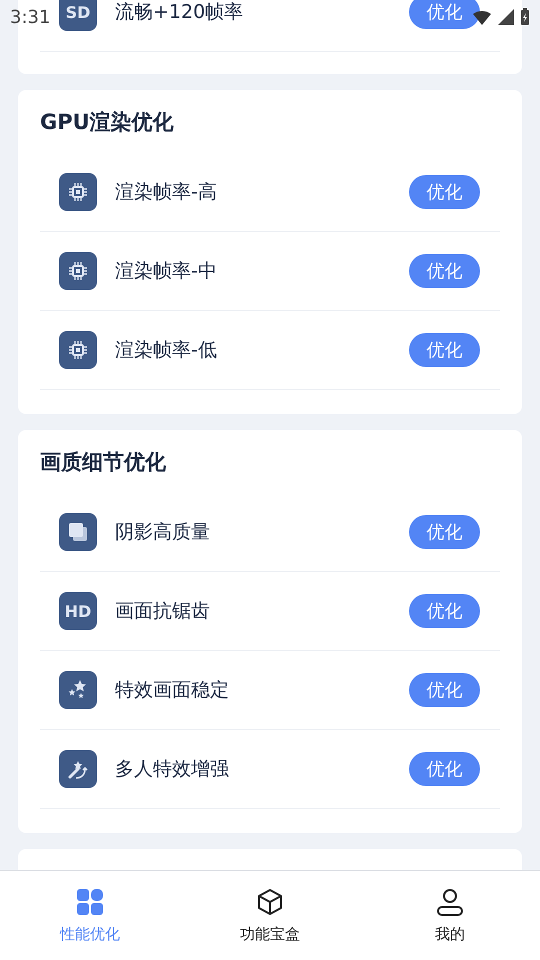 The height and width of the screenshot is (960, 540). Describe the element at coordinates (270, 902) in the screenshot. I see `cube-icon` at that location.